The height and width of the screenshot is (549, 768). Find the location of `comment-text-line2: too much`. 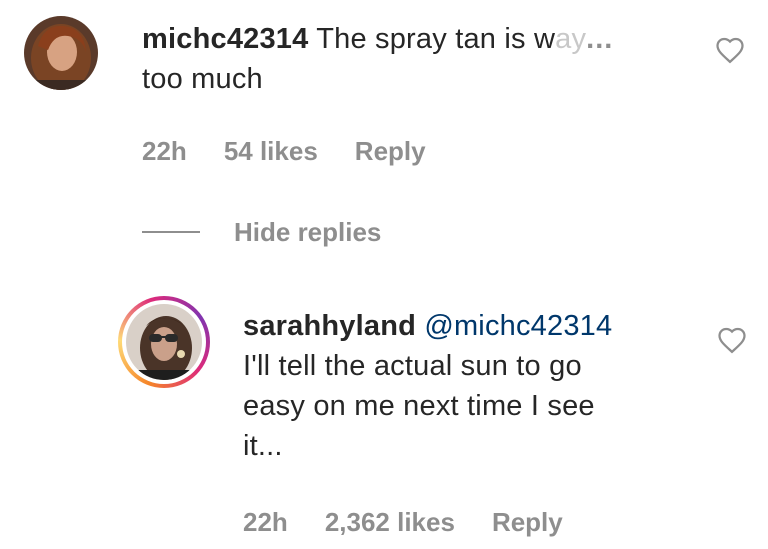

comment-text-line2: too much is located at coordinates (202, 79).